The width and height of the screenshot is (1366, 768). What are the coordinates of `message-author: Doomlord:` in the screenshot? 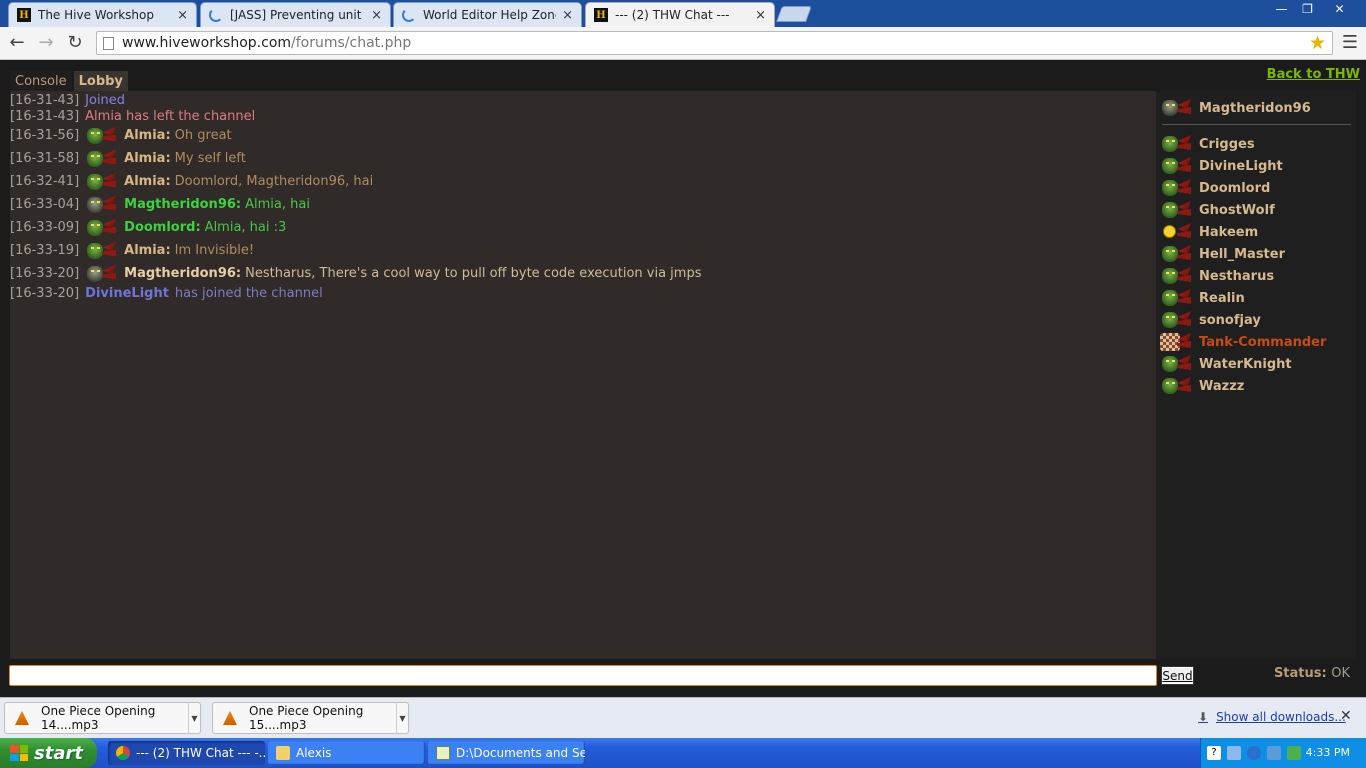 It's located at (162, 227).